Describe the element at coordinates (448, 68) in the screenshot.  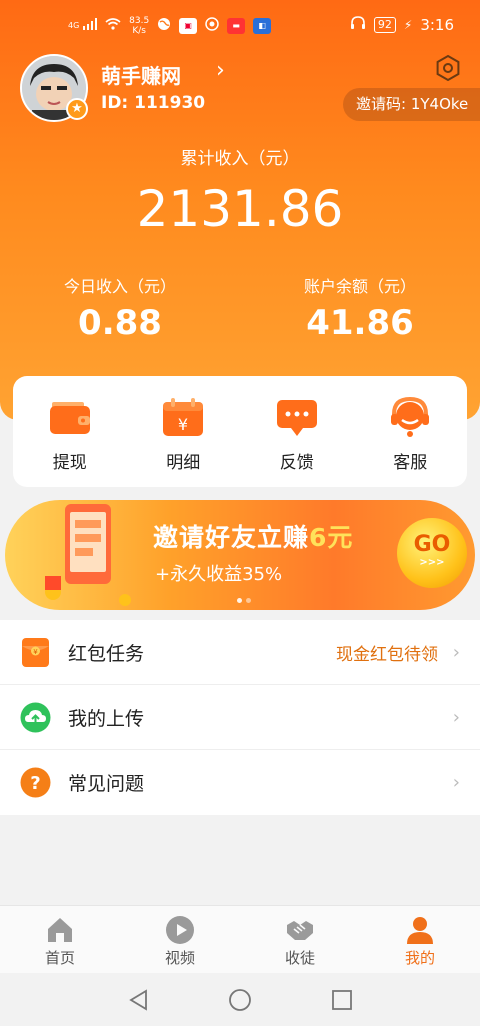
I see `settings-hexagon-icon` at that location.